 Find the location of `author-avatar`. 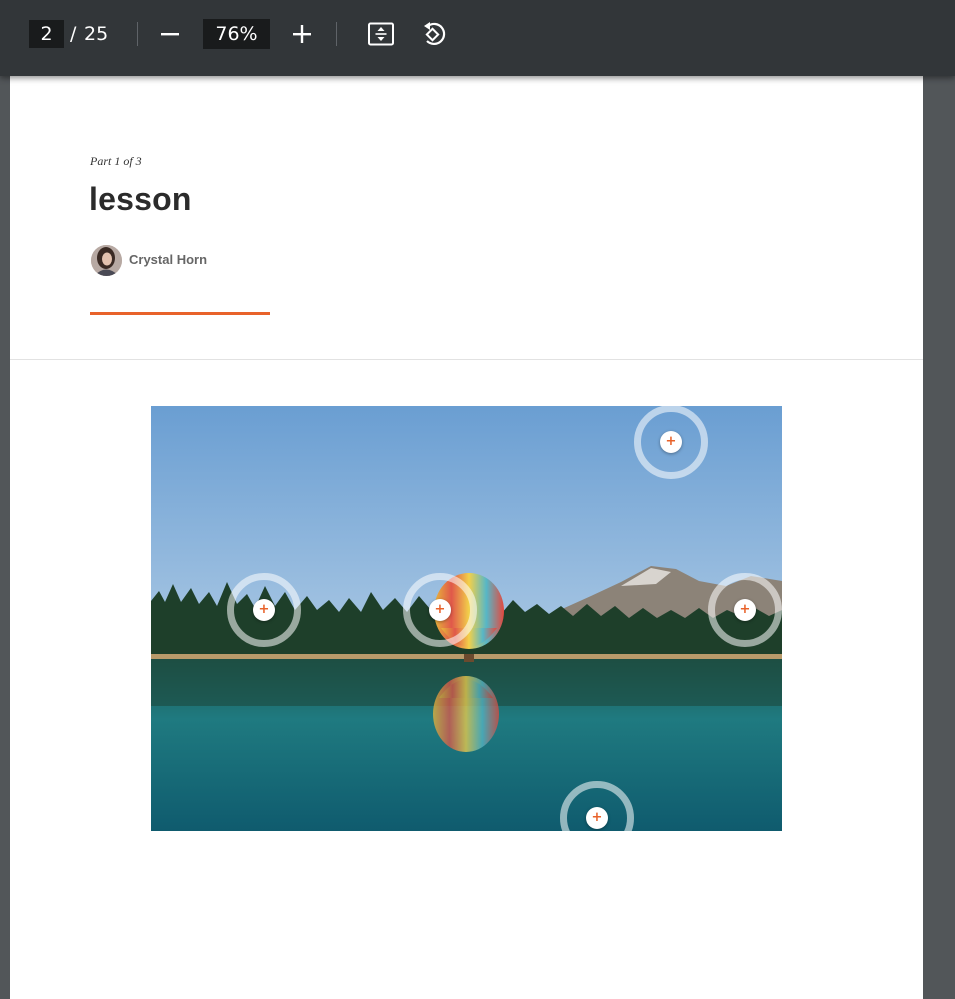

author-avatar is located at coordinates (106, 260).